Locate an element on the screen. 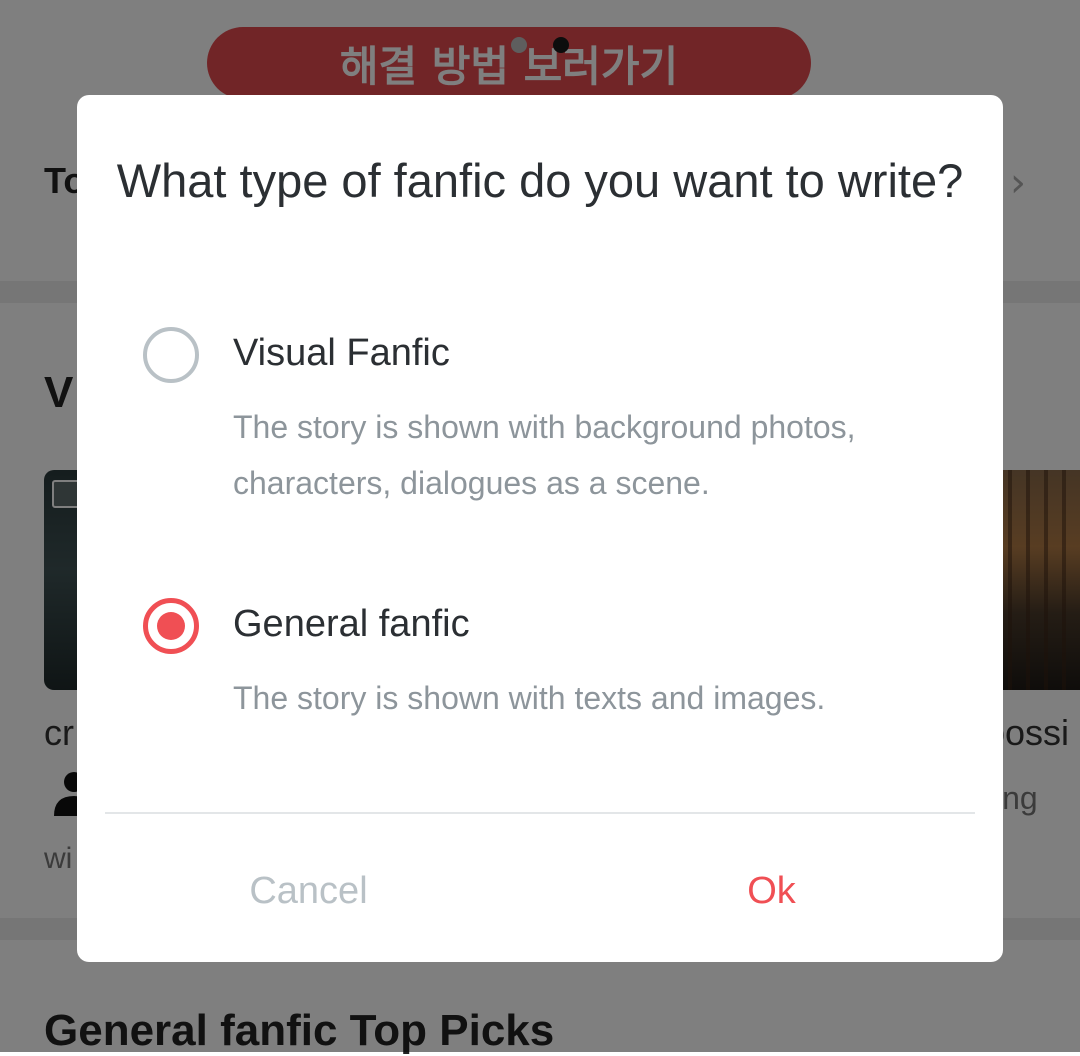 The image size is (1080, 1056). radio-unselected-icon is located at coordinates (171, 355).